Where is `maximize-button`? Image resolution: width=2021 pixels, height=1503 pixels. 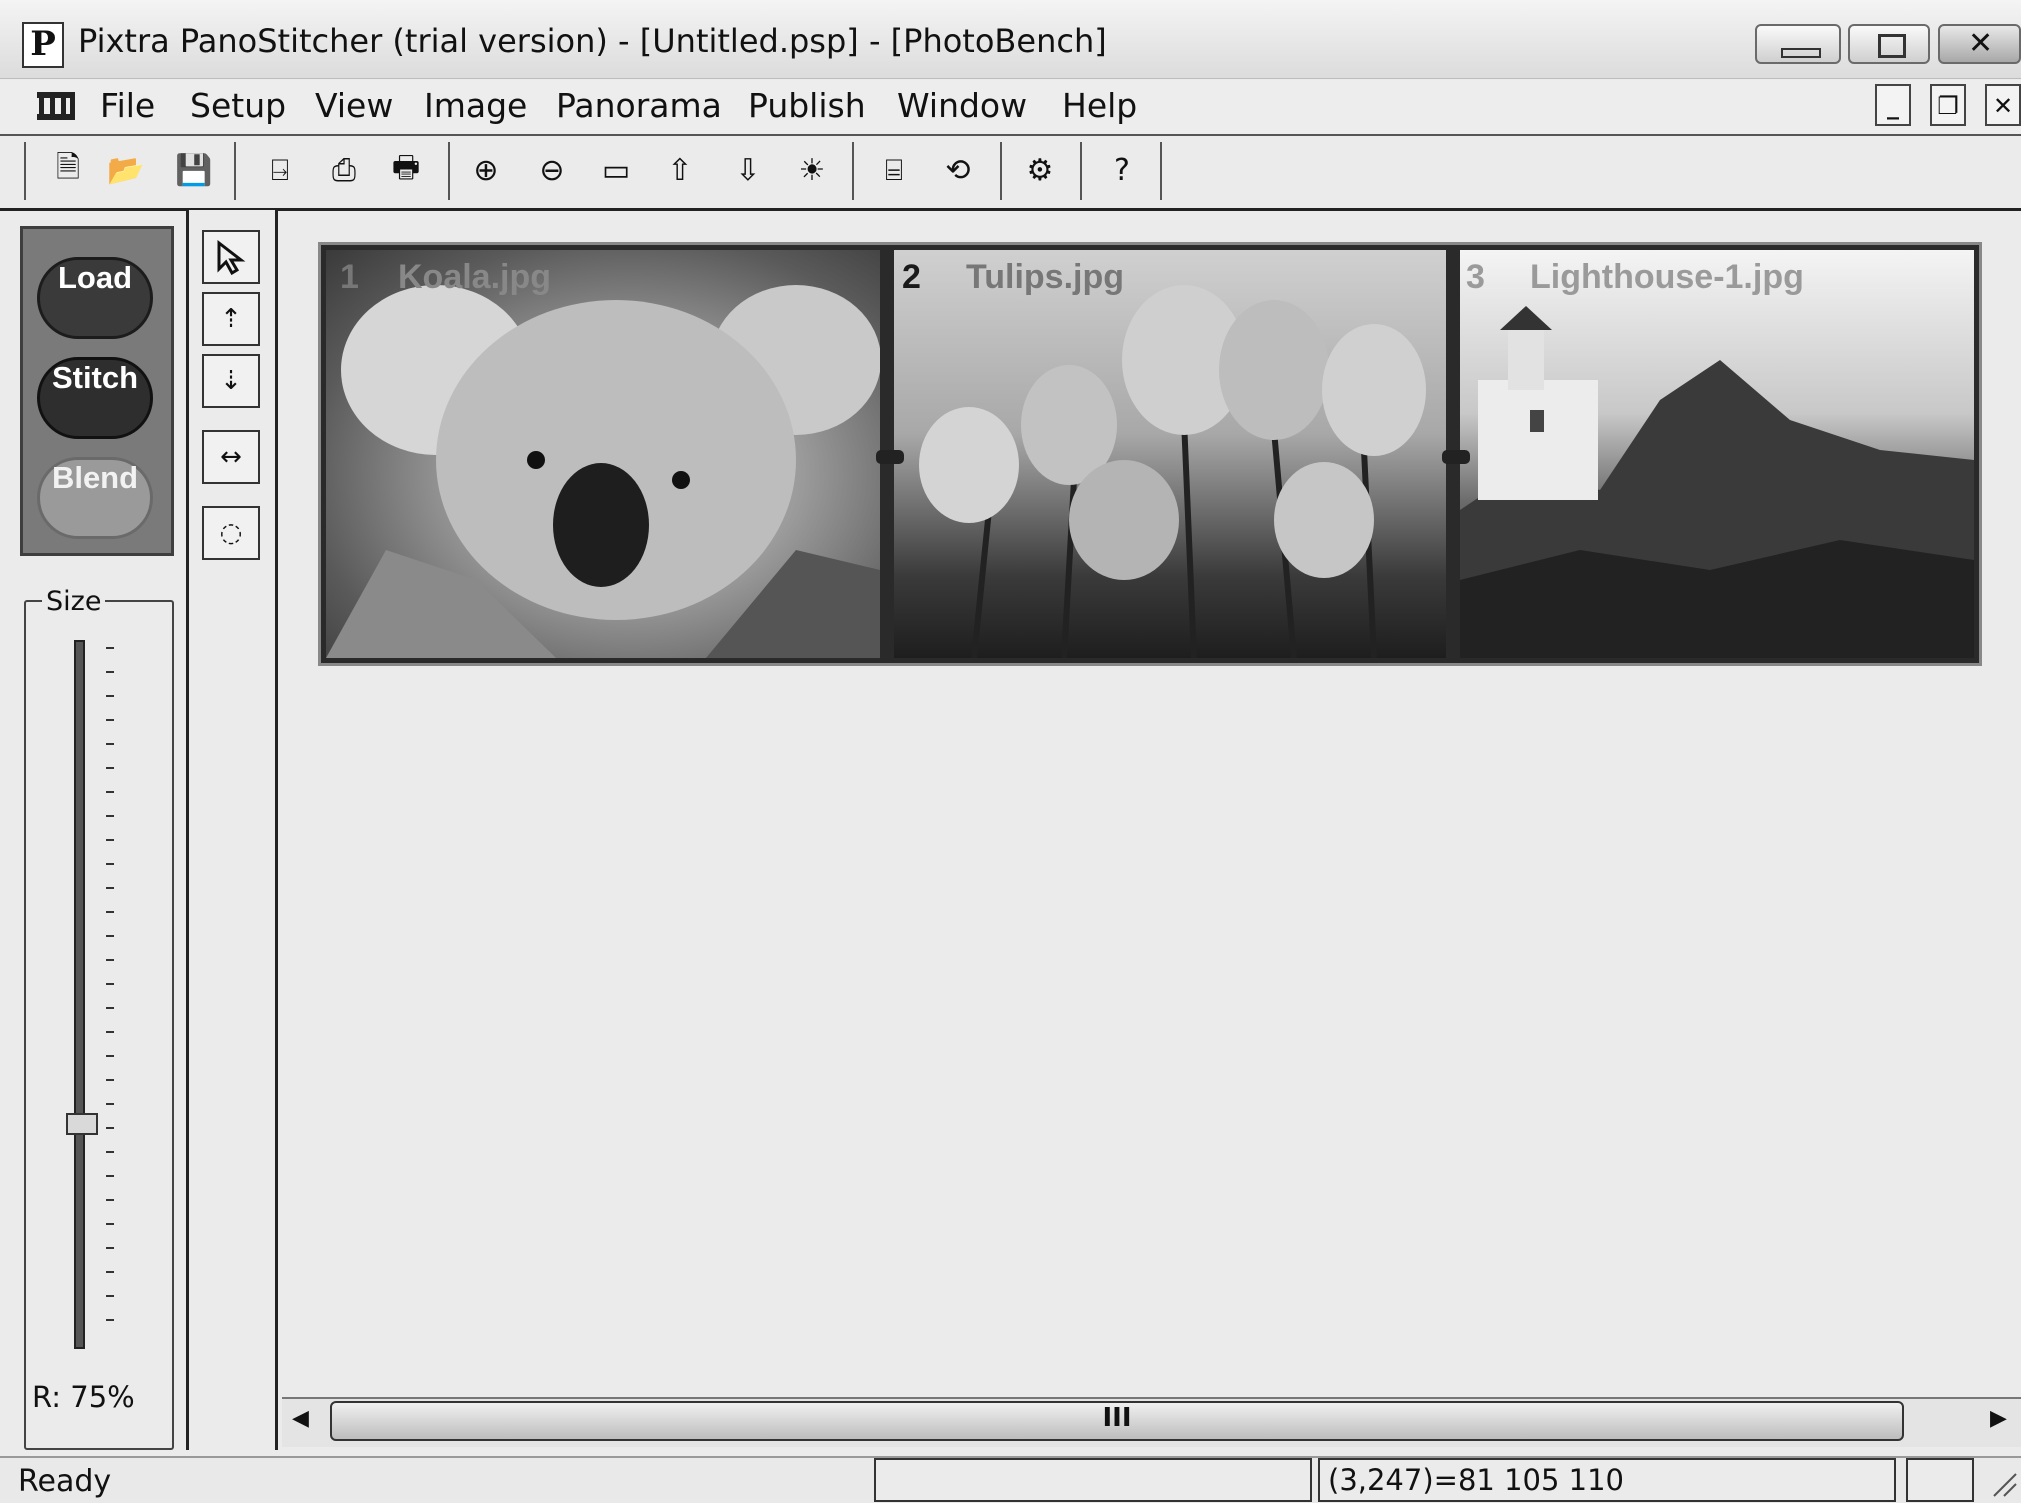 maximize-button is located at coordinates (1889, 44).